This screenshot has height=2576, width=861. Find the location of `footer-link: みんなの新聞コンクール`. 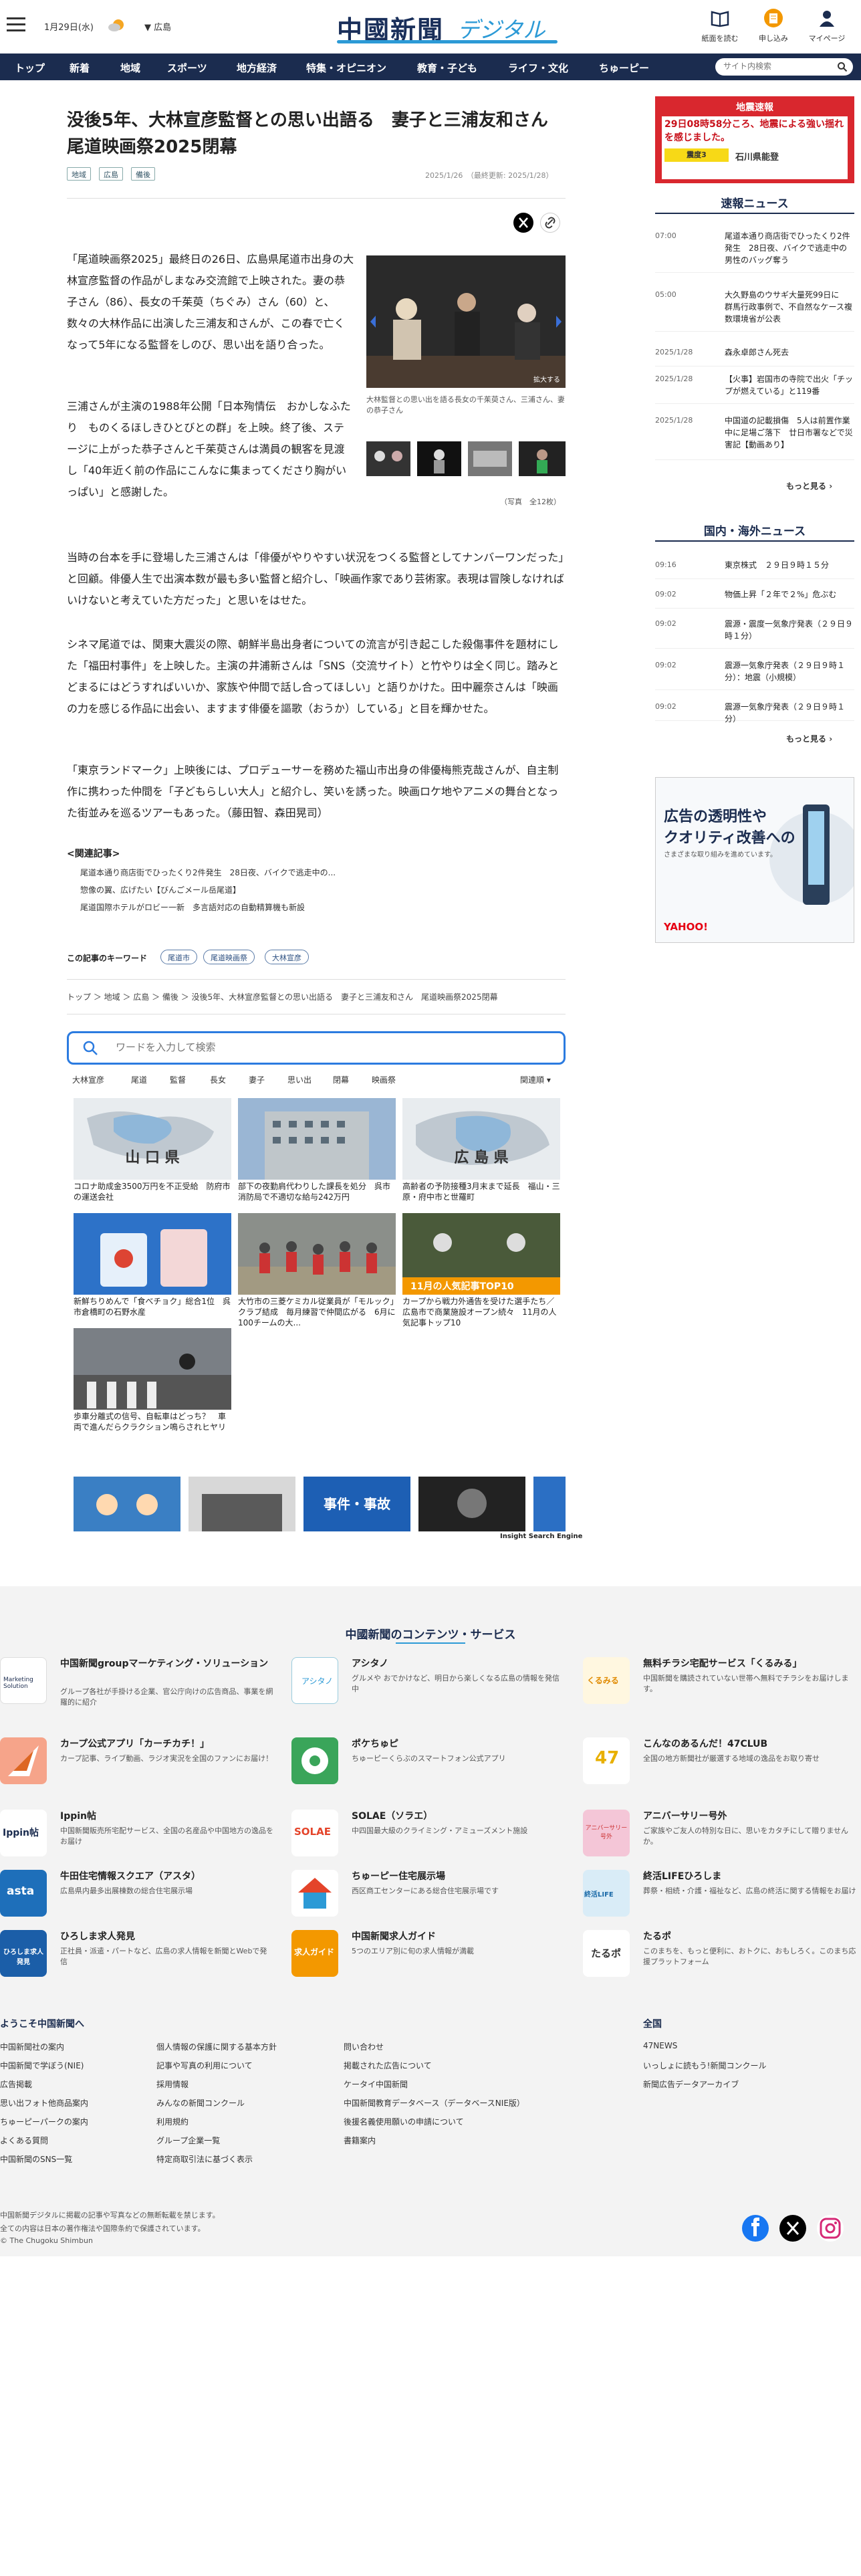

footer-link: みんなの新聞コンクール is located at coordinates (200, 2103).